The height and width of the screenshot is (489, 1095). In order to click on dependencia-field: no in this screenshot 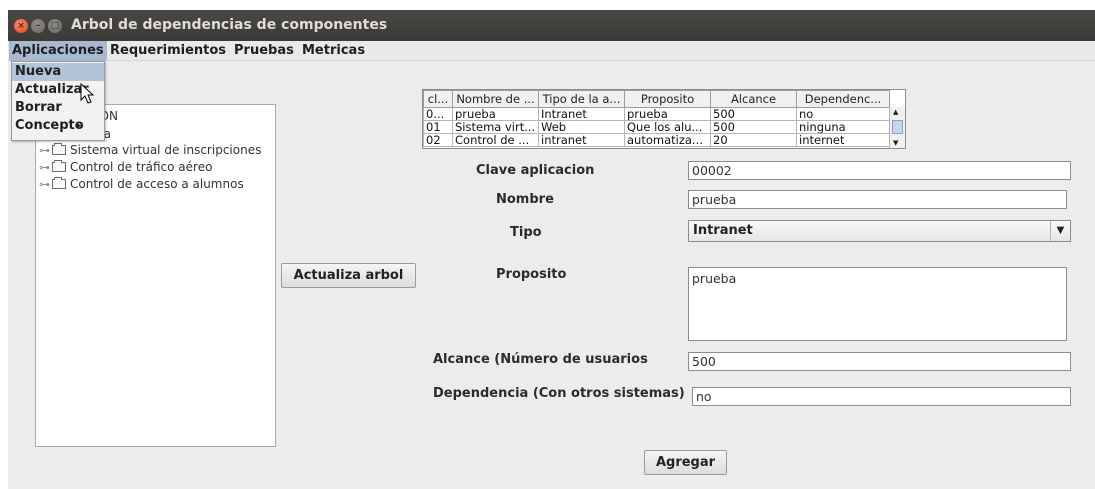, I will do `click(881, 396)`.